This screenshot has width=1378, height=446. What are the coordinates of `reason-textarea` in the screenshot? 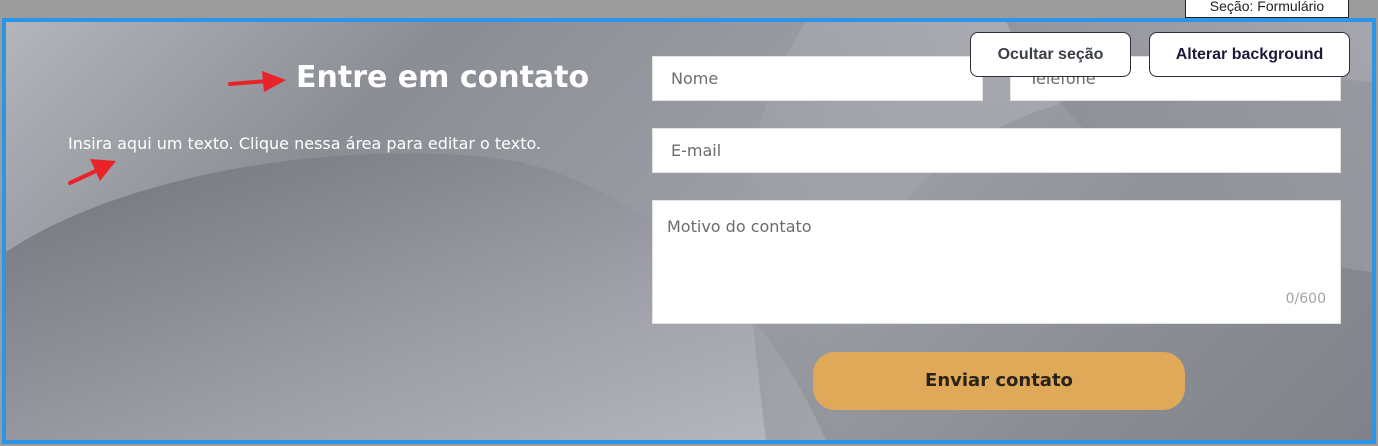 It's located at (996, 262).